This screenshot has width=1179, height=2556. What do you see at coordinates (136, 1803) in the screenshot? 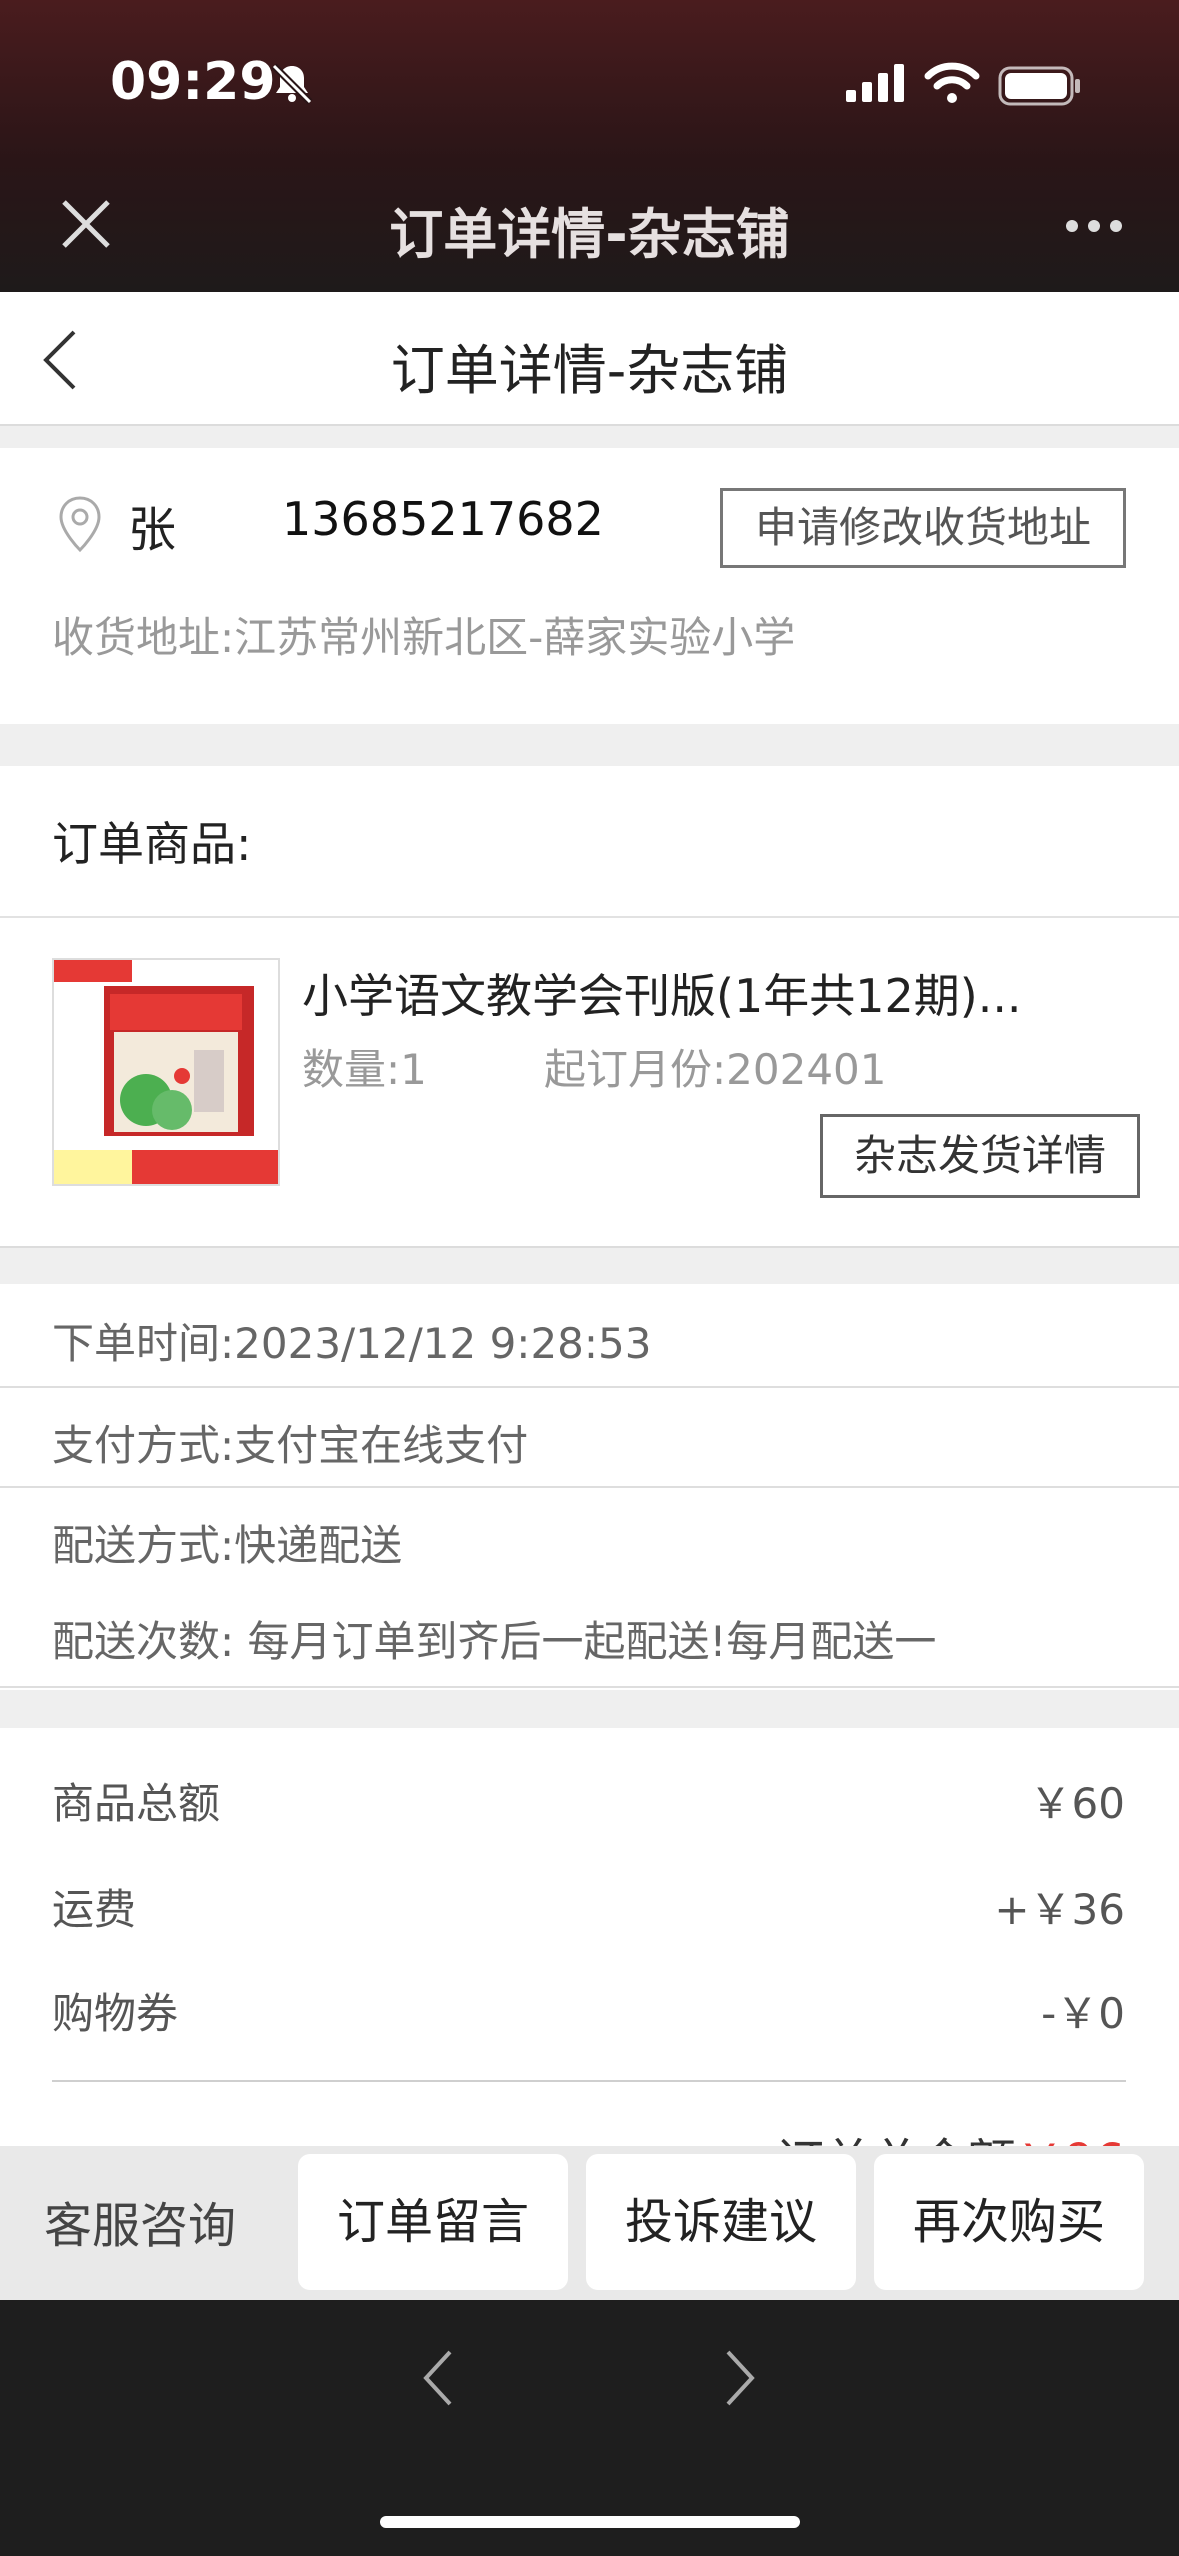
I see `goods-total-label: 商品总额` at bounding box center [136, 1803].